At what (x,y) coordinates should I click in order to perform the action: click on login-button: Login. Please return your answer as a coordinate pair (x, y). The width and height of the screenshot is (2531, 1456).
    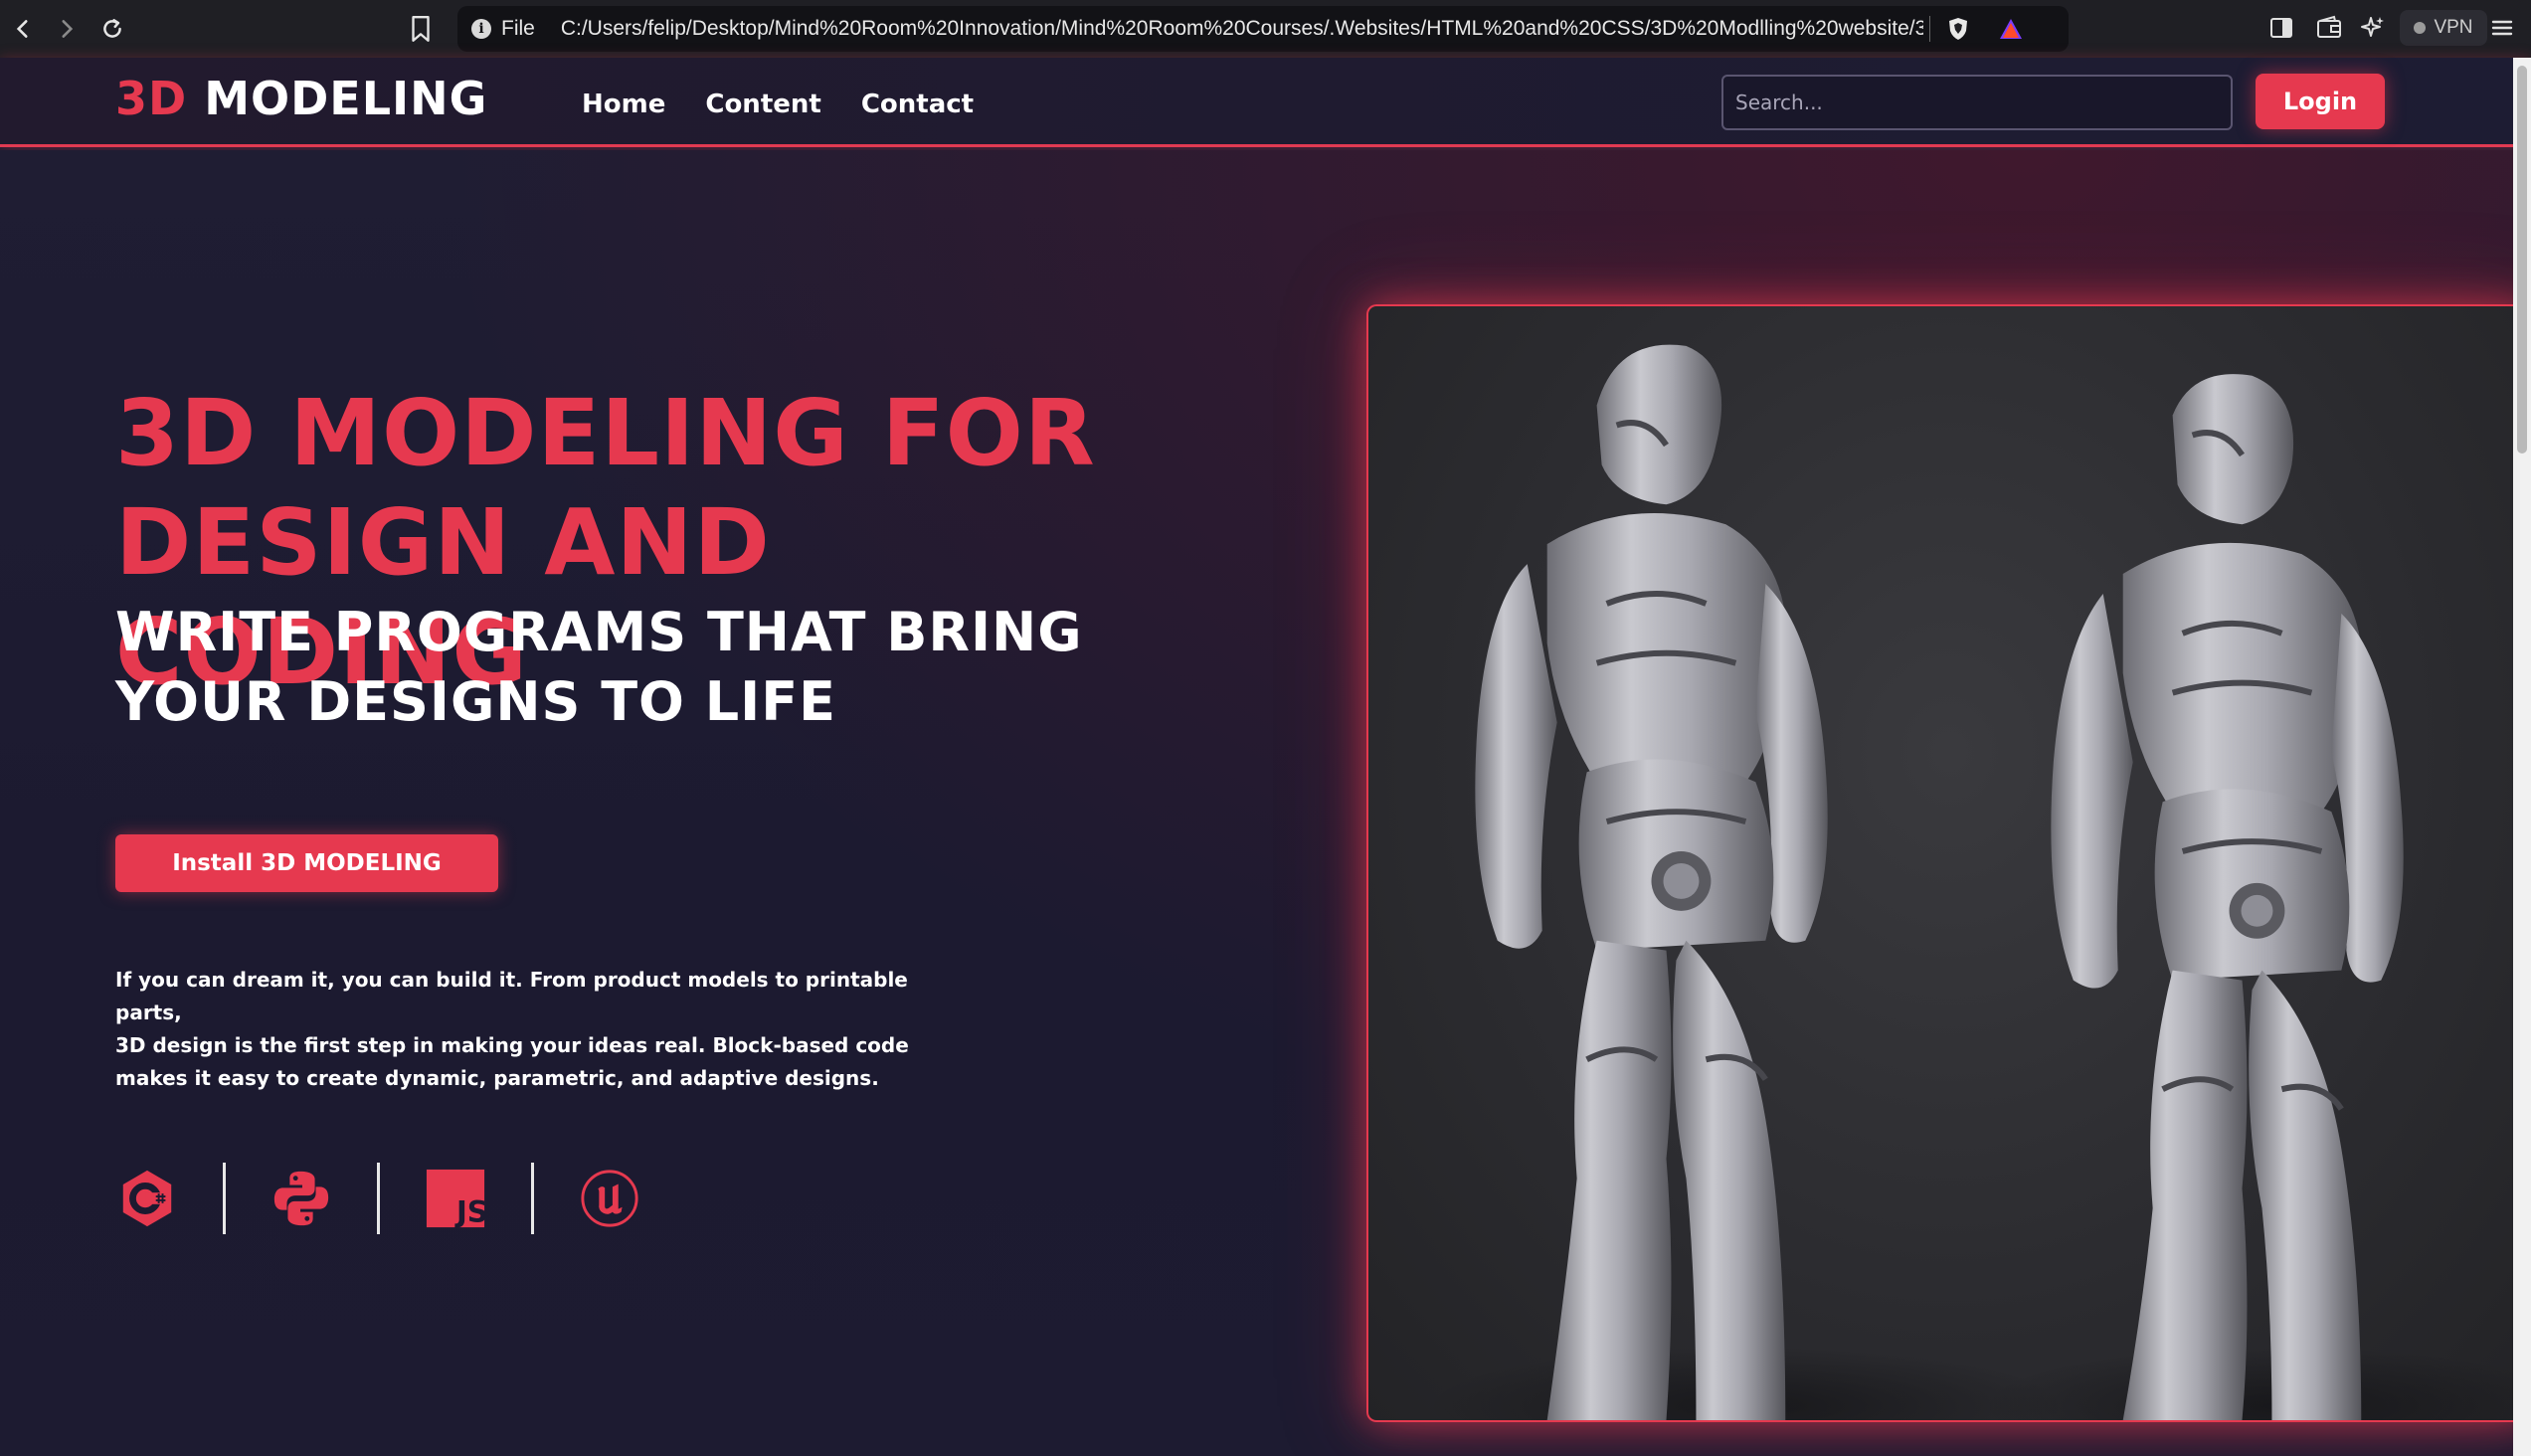
    Looking at the image, I should click on (2321, 101).